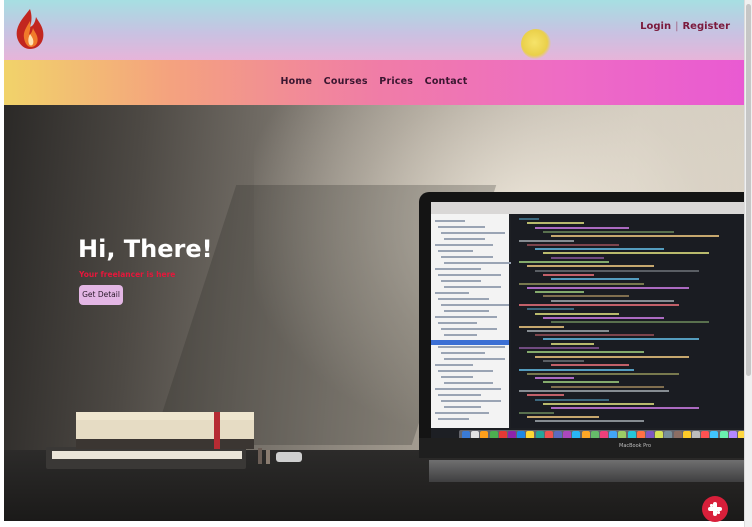 The image size is (752, 527). Describe the element at coordinates (446, 81) in the screenshot. I see `nav-item-contact: Contact` at that location.